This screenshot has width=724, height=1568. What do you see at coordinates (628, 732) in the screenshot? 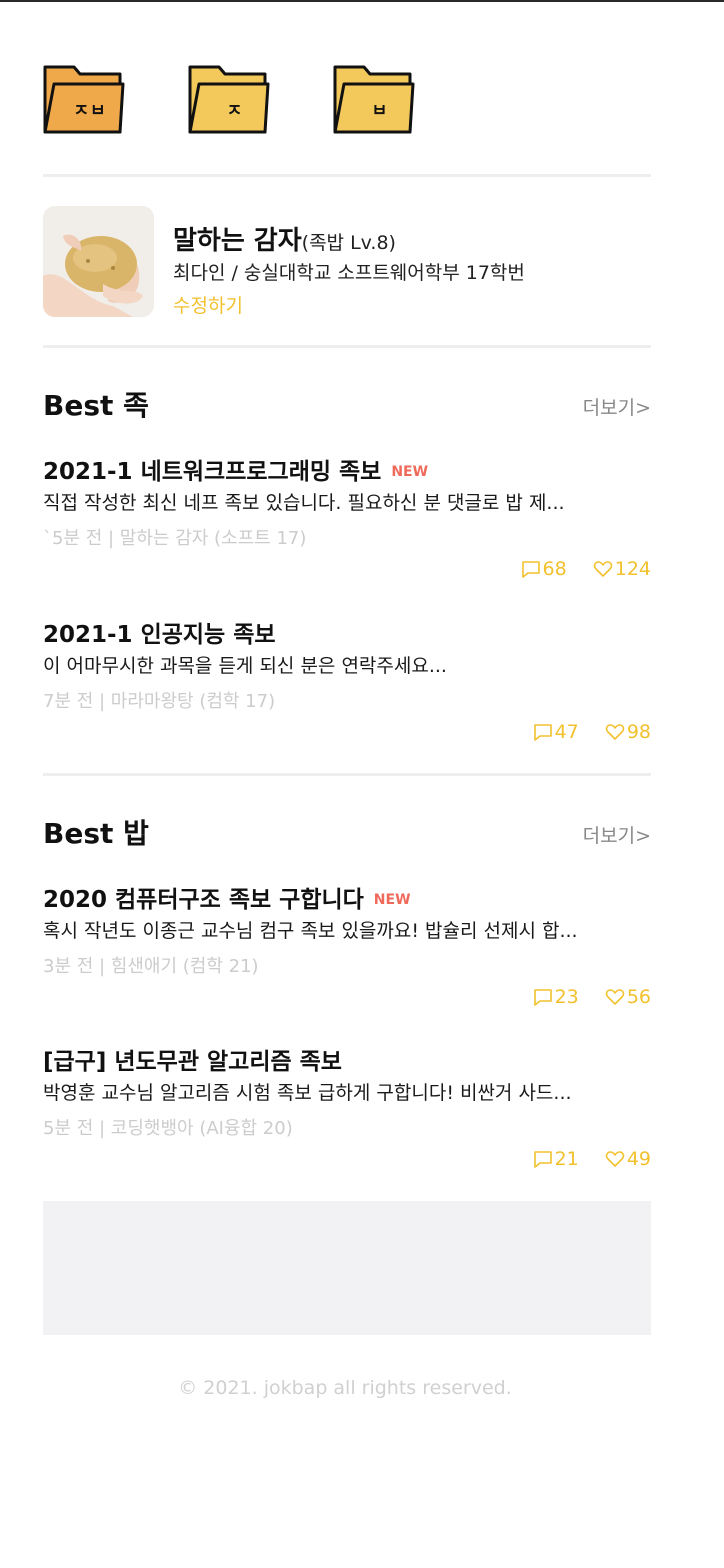
I see `like-count: 98` at bounding box center [628, 732].